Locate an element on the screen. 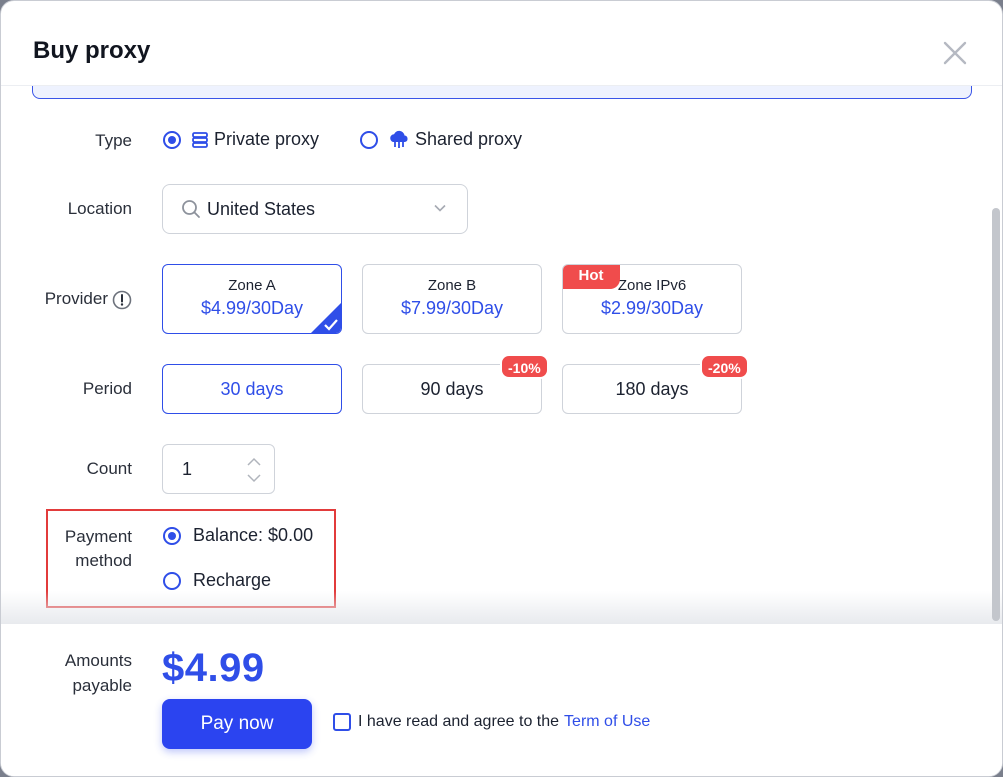 This screenshot has height=777, width=1003. count-label: Count is located at coordinates (109, 468).